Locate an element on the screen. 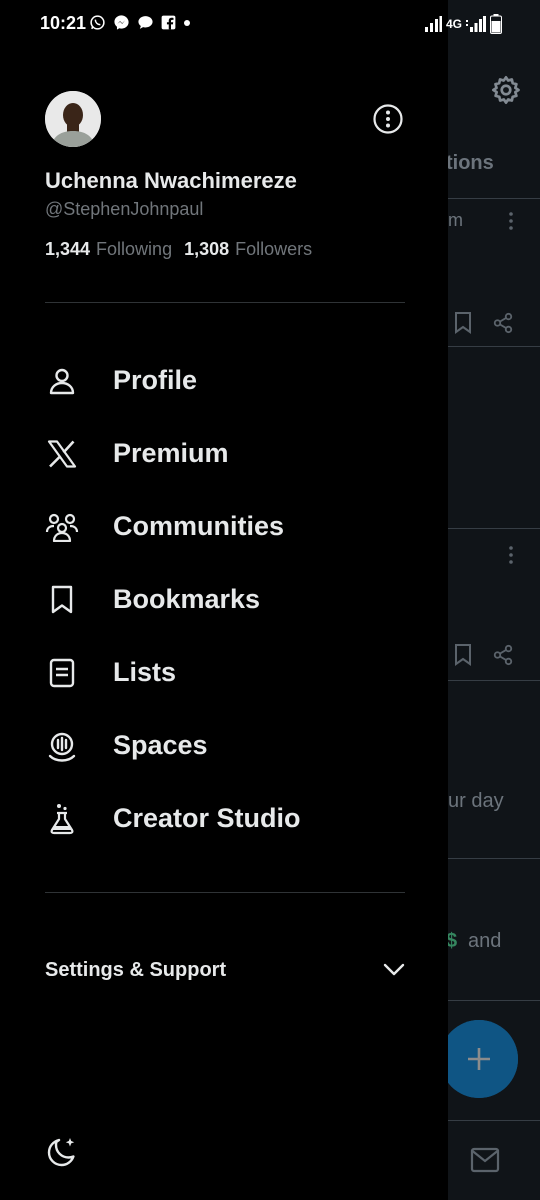  nav-label: Communities is located at coordinates (199, 526).